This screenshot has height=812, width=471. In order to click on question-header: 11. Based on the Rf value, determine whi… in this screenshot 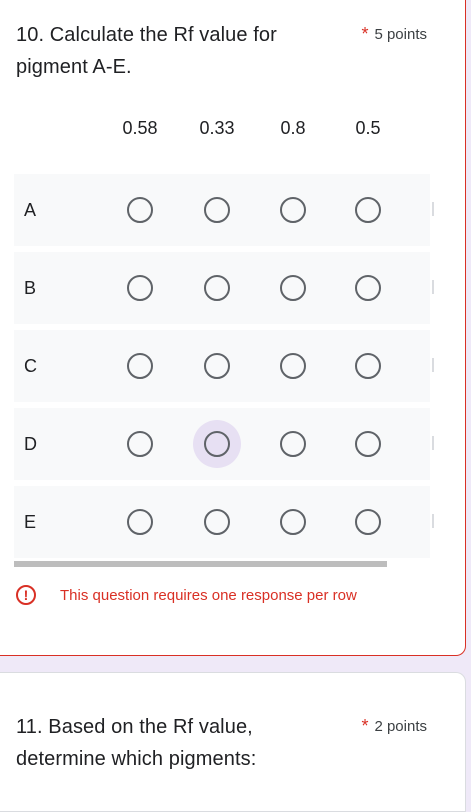, I will do `click(233, 743)`.